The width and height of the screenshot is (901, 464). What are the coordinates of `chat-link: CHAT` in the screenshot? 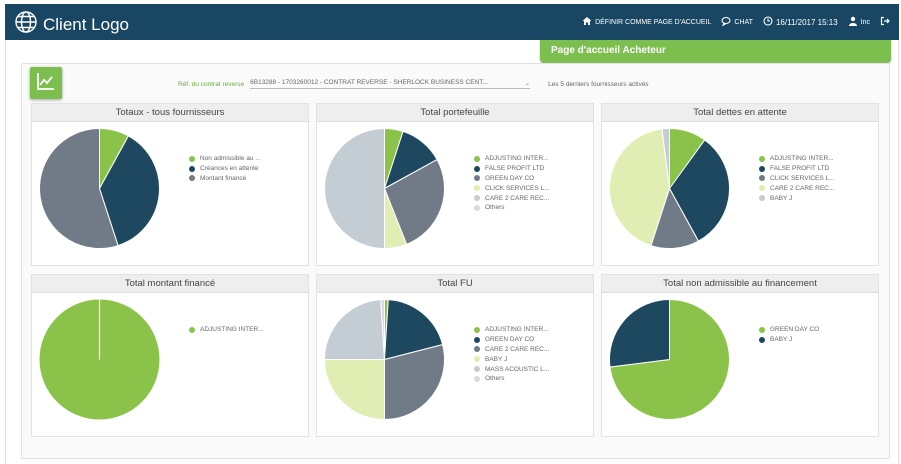 It's located at (737, 22).